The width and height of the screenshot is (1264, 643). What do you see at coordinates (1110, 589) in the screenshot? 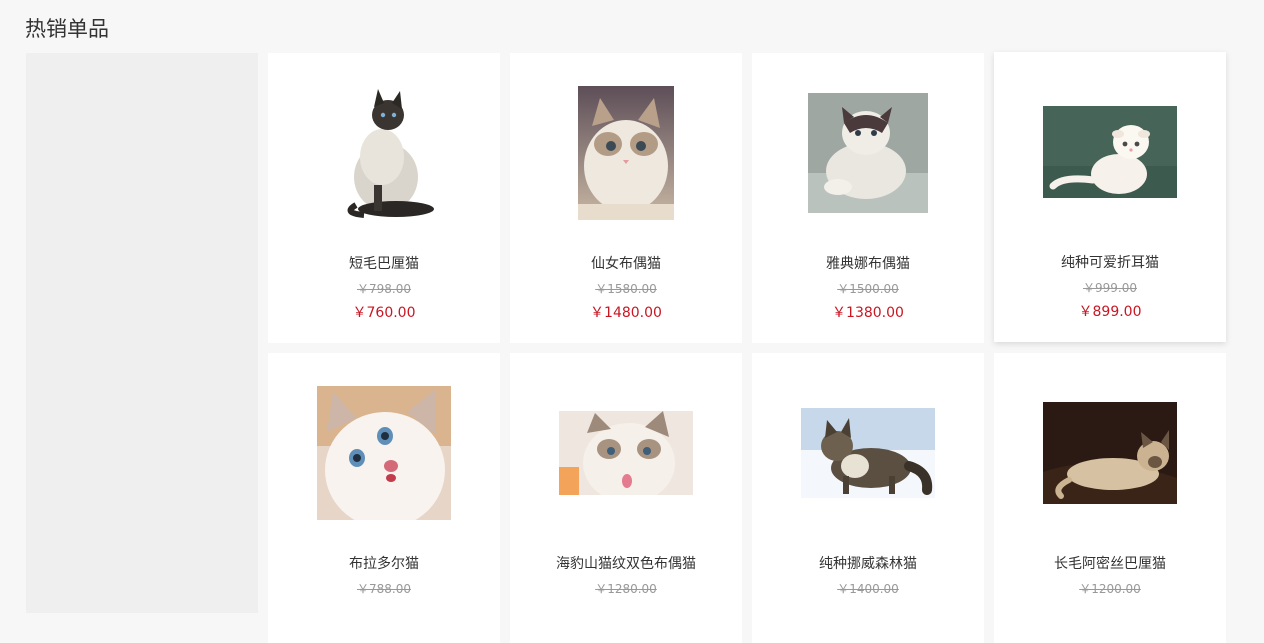
I see `original-price: ￥1200.00` at bounding box center [1110, 589].